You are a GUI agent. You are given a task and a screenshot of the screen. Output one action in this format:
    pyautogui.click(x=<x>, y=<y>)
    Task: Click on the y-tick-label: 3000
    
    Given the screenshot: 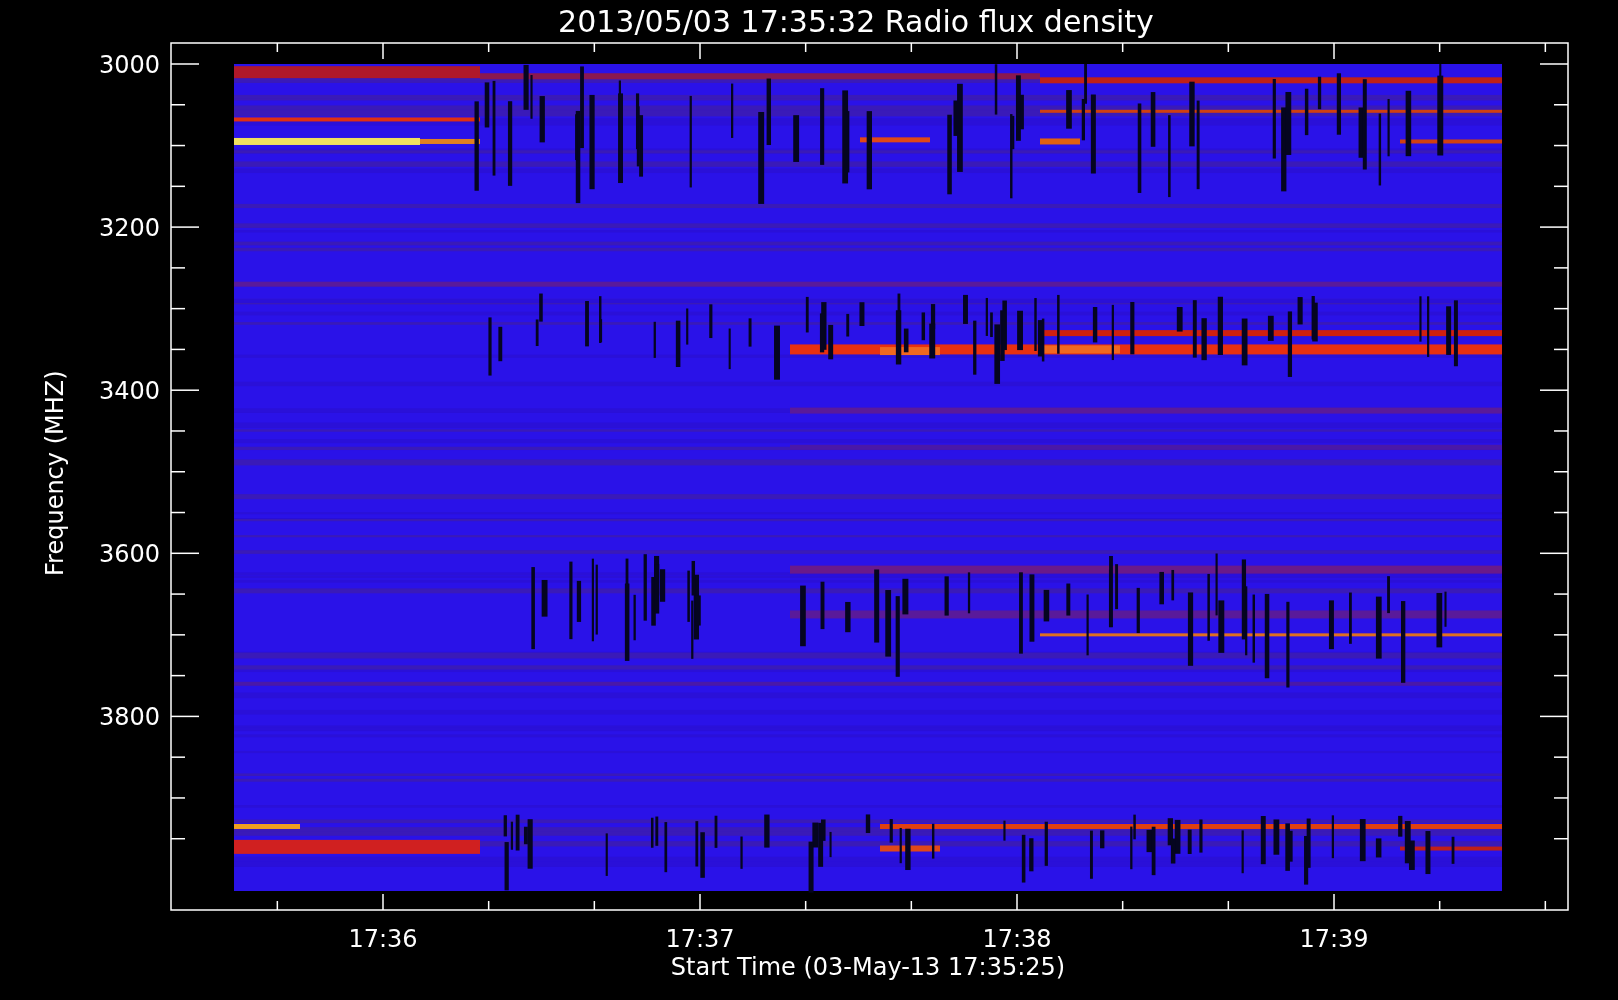 What is the action you would take?
    pyautogui.click(x=129, y=65)
    